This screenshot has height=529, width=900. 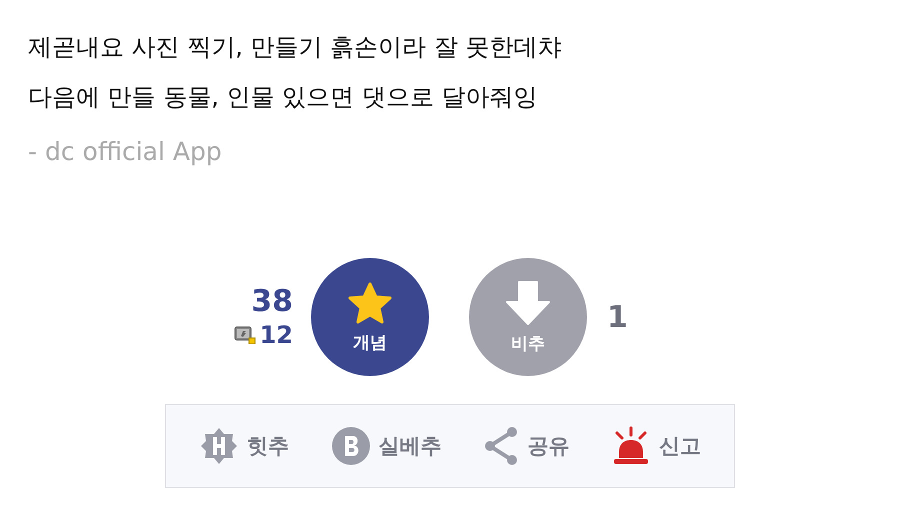 What do you see at coordinates (370, 302) in the screenshot?
I see `star-icon` at bounding box center [370, 302].